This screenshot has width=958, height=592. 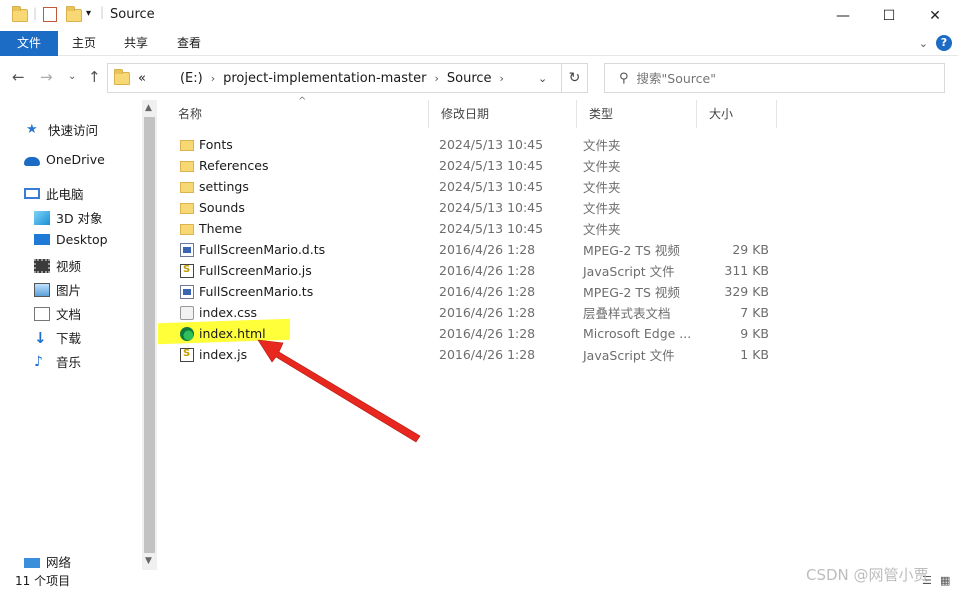 I want to click on arrow-shape, so click(x=339, y=391).